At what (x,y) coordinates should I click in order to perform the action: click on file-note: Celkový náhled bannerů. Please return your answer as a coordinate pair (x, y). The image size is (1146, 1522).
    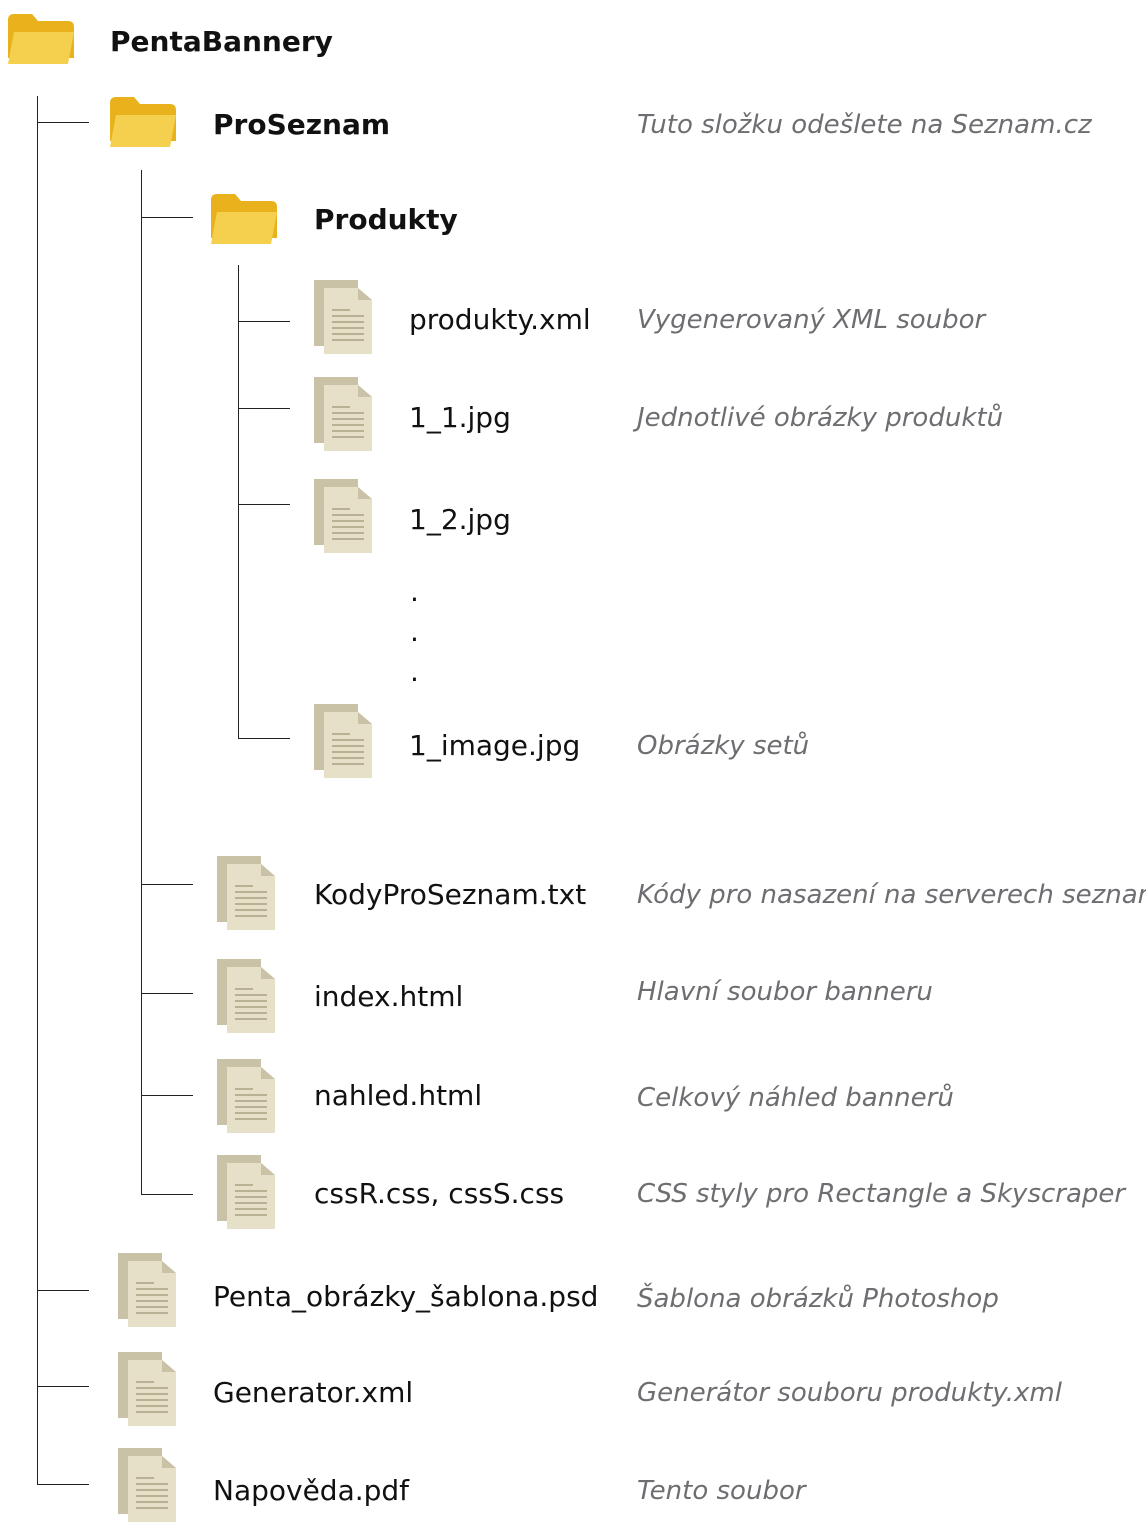
    Looking at the image, I should click on (795, 1098).